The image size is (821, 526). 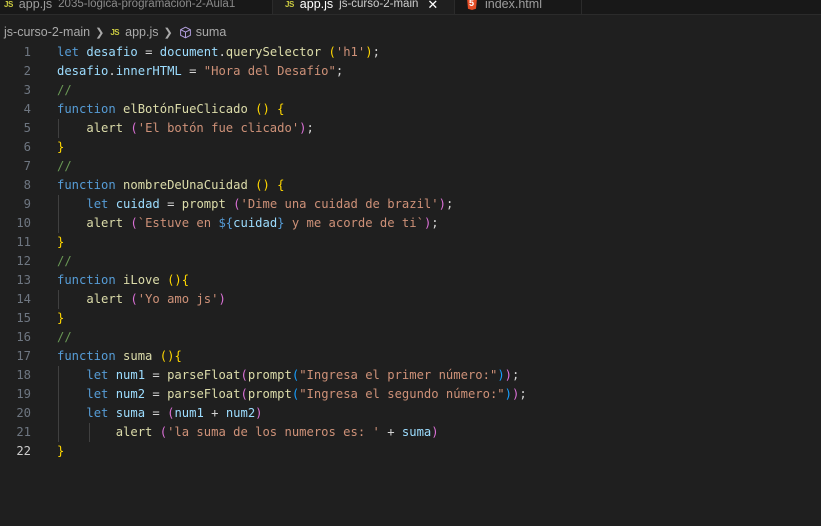 I want to click on code-line: 12 //, so click(x=410, y=261).